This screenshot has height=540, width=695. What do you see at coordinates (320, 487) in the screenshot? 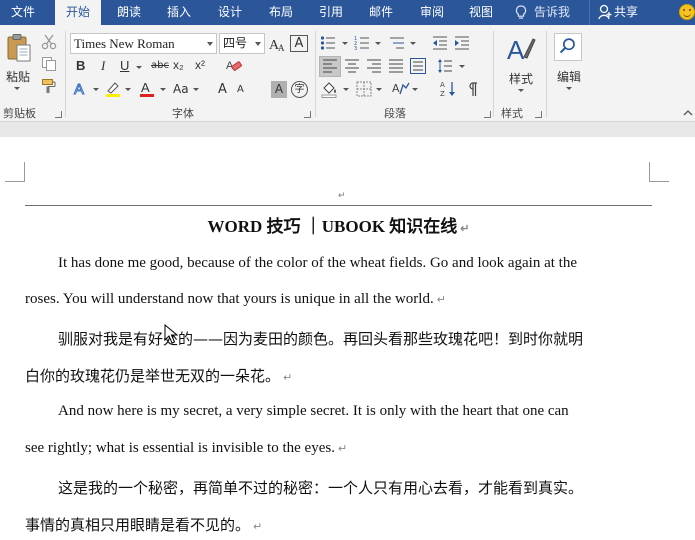
I see `body-line: 这是我的一个秘密，再简单不过的秘密：一个人只有用心去看，才能看到真实。` at bounding box center [320, 487].